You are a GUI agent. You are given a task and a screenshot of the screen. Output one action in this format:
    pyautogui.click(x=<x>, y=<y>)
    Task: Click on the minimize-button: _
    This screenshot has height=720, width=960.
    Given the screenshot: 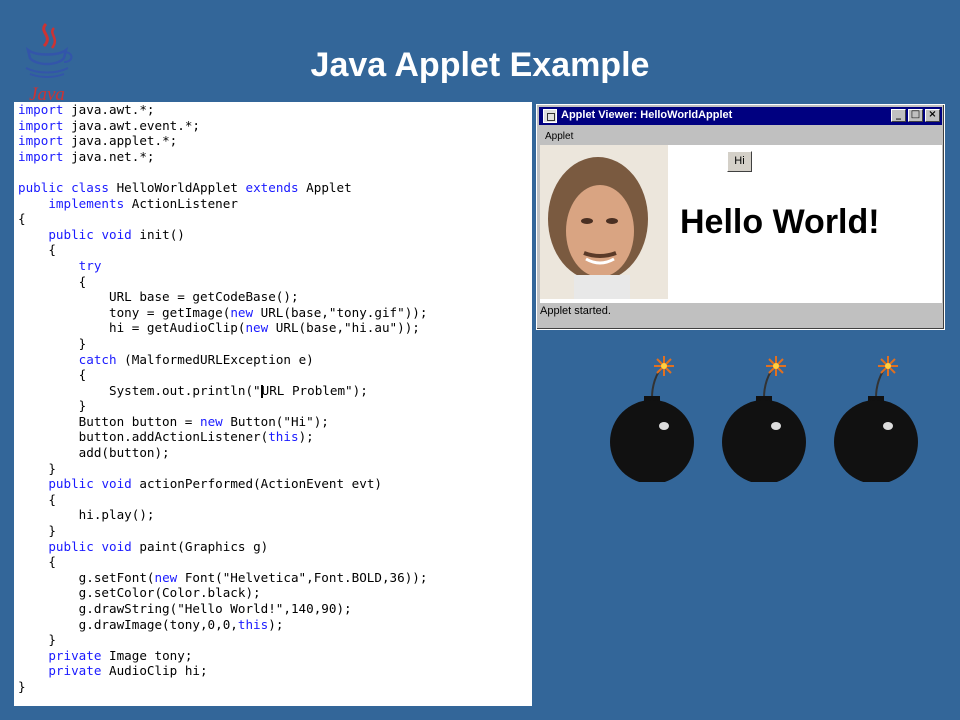 What is the action you would take?
    pyautogui.click(x=898, y=115)
    